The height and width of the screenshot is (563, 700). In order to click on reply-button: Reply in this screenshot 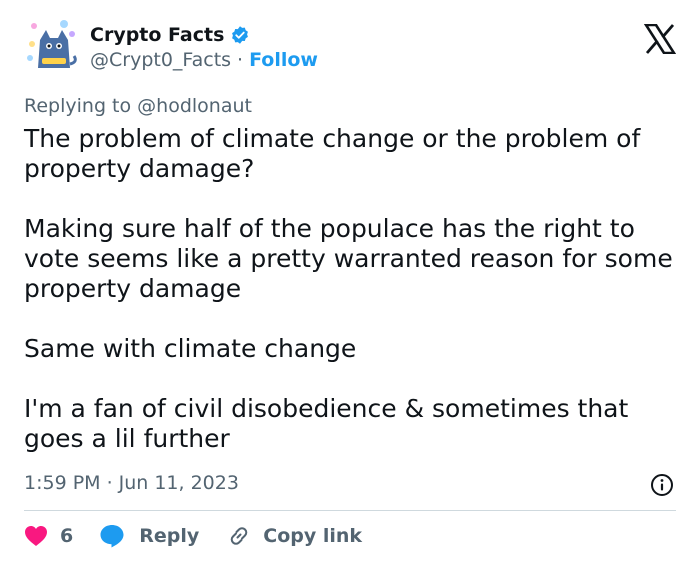, I will do `click(149, 536)`.